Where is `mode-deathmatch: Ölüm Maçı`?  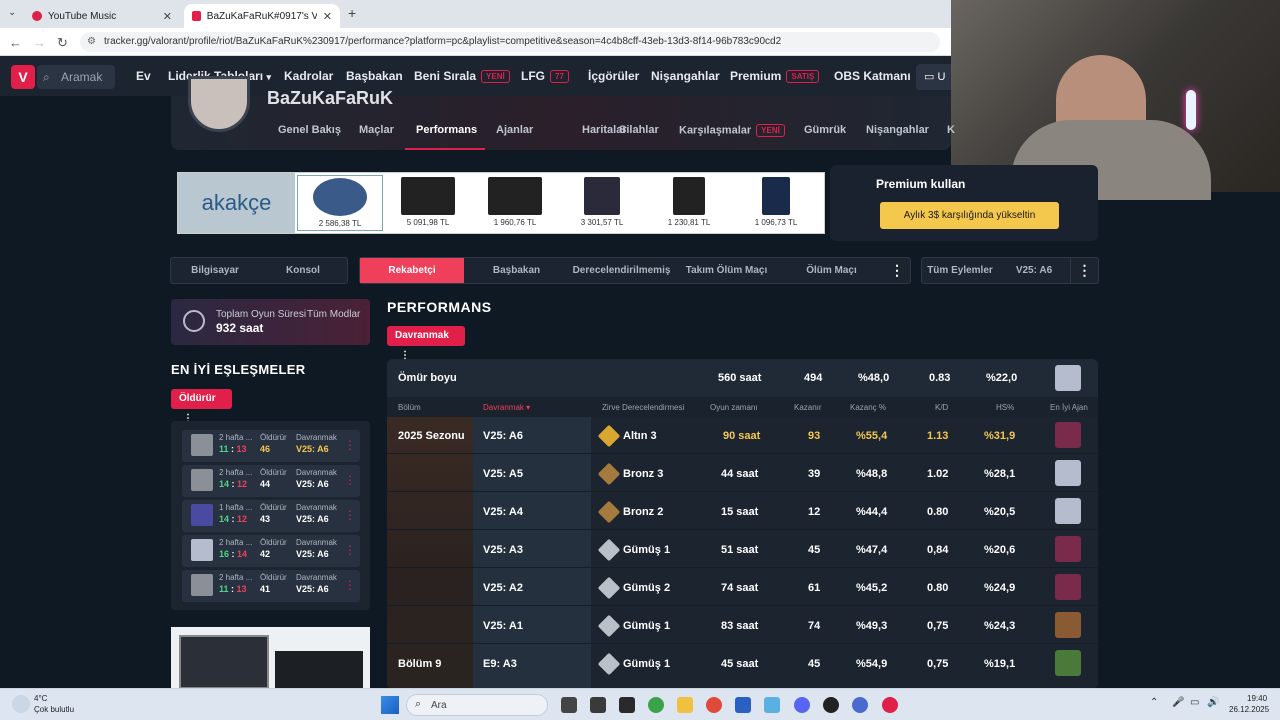 mode-deathmatch: Ölüm Maçı is located at coordinates (831, 270).